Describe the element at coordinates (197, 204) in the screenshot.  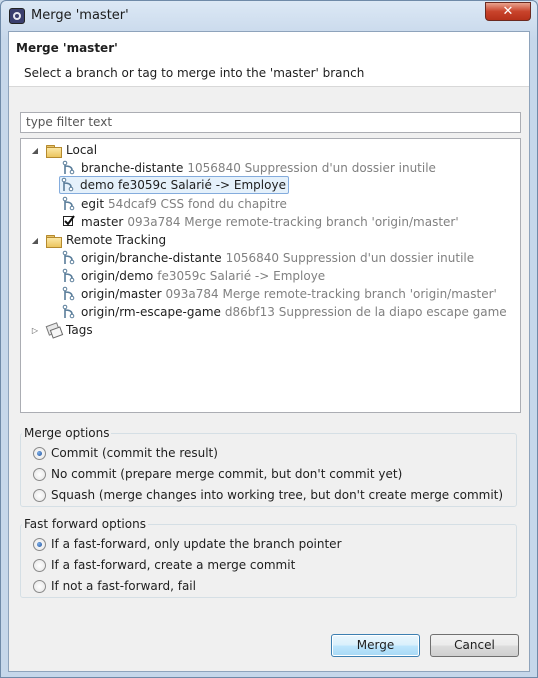
I see `commit-info: 54dcaf9 CSS fond du chapitre` at that location.